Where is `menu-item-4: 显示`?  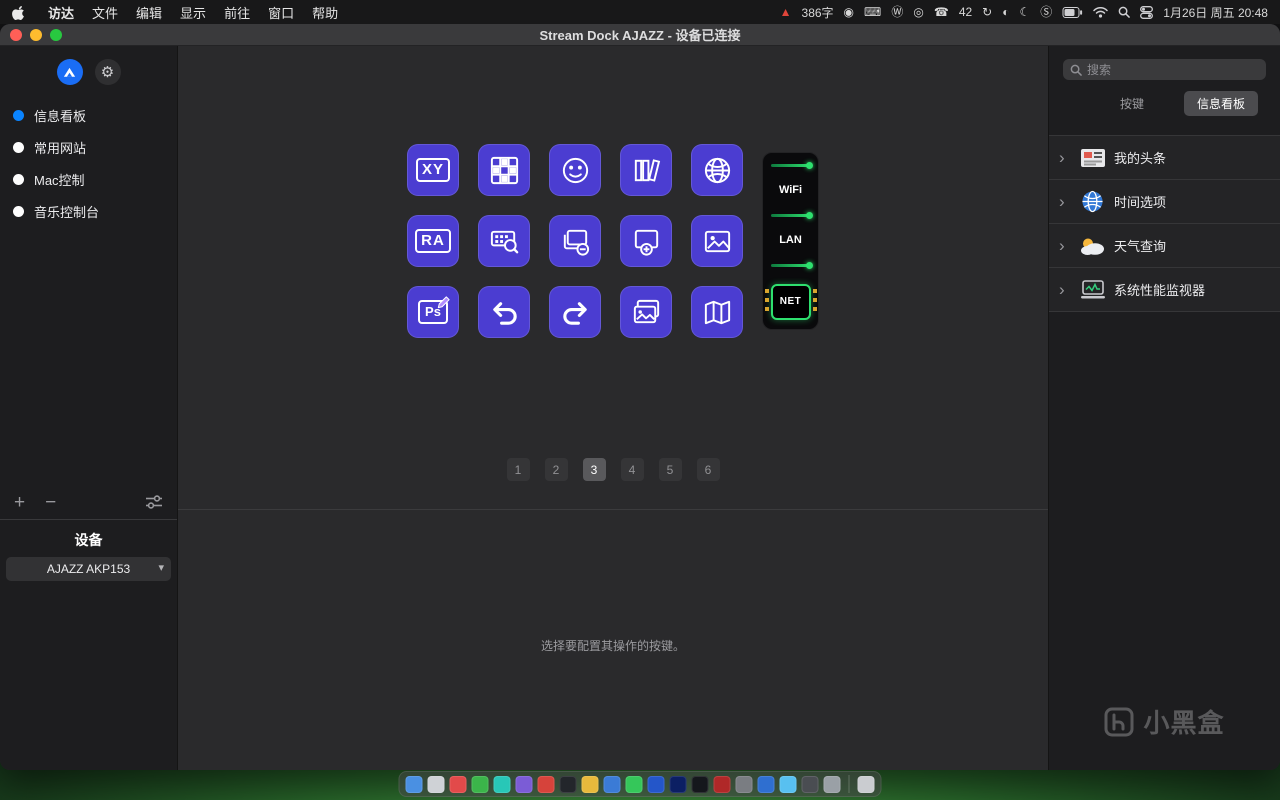 menu-item-4: 显示 is located at coordinates (193, 12).